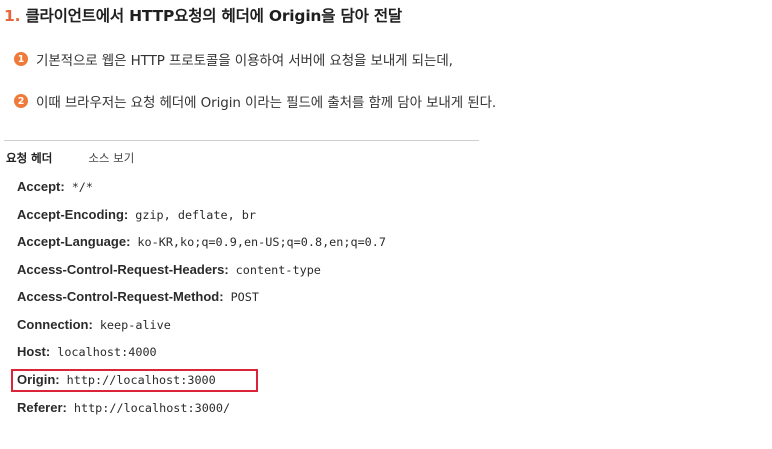  What do you see at coordinates (241, 140) in the screenshot?
I see `divider` at bounding box center [241, 140].